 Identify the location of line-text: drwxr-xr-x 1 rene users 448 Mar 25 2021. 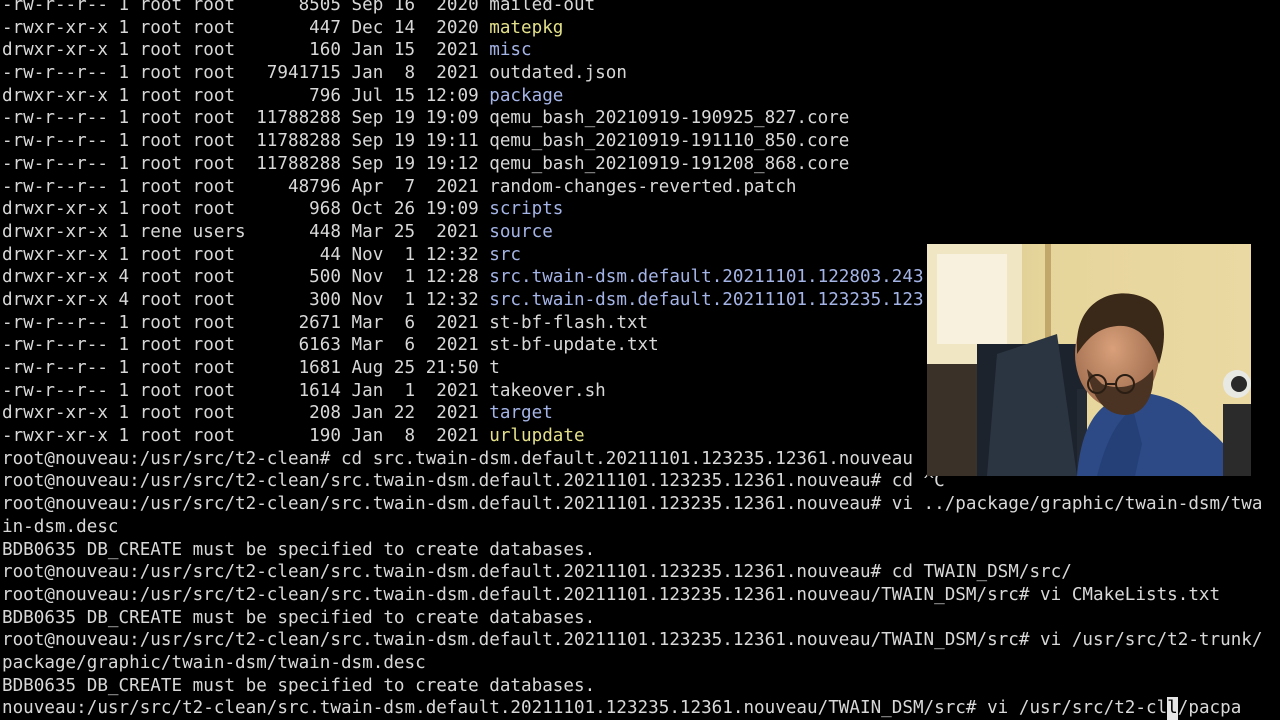
(246, 231).